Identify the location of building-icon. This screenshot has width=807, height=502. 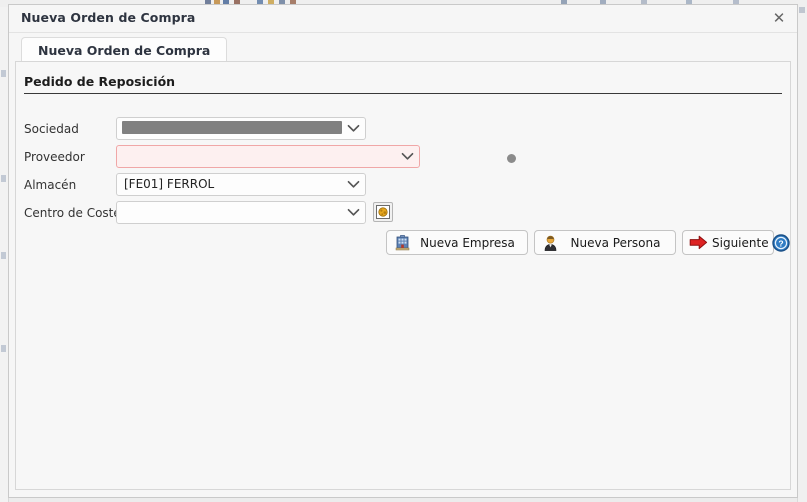
(402, 243).